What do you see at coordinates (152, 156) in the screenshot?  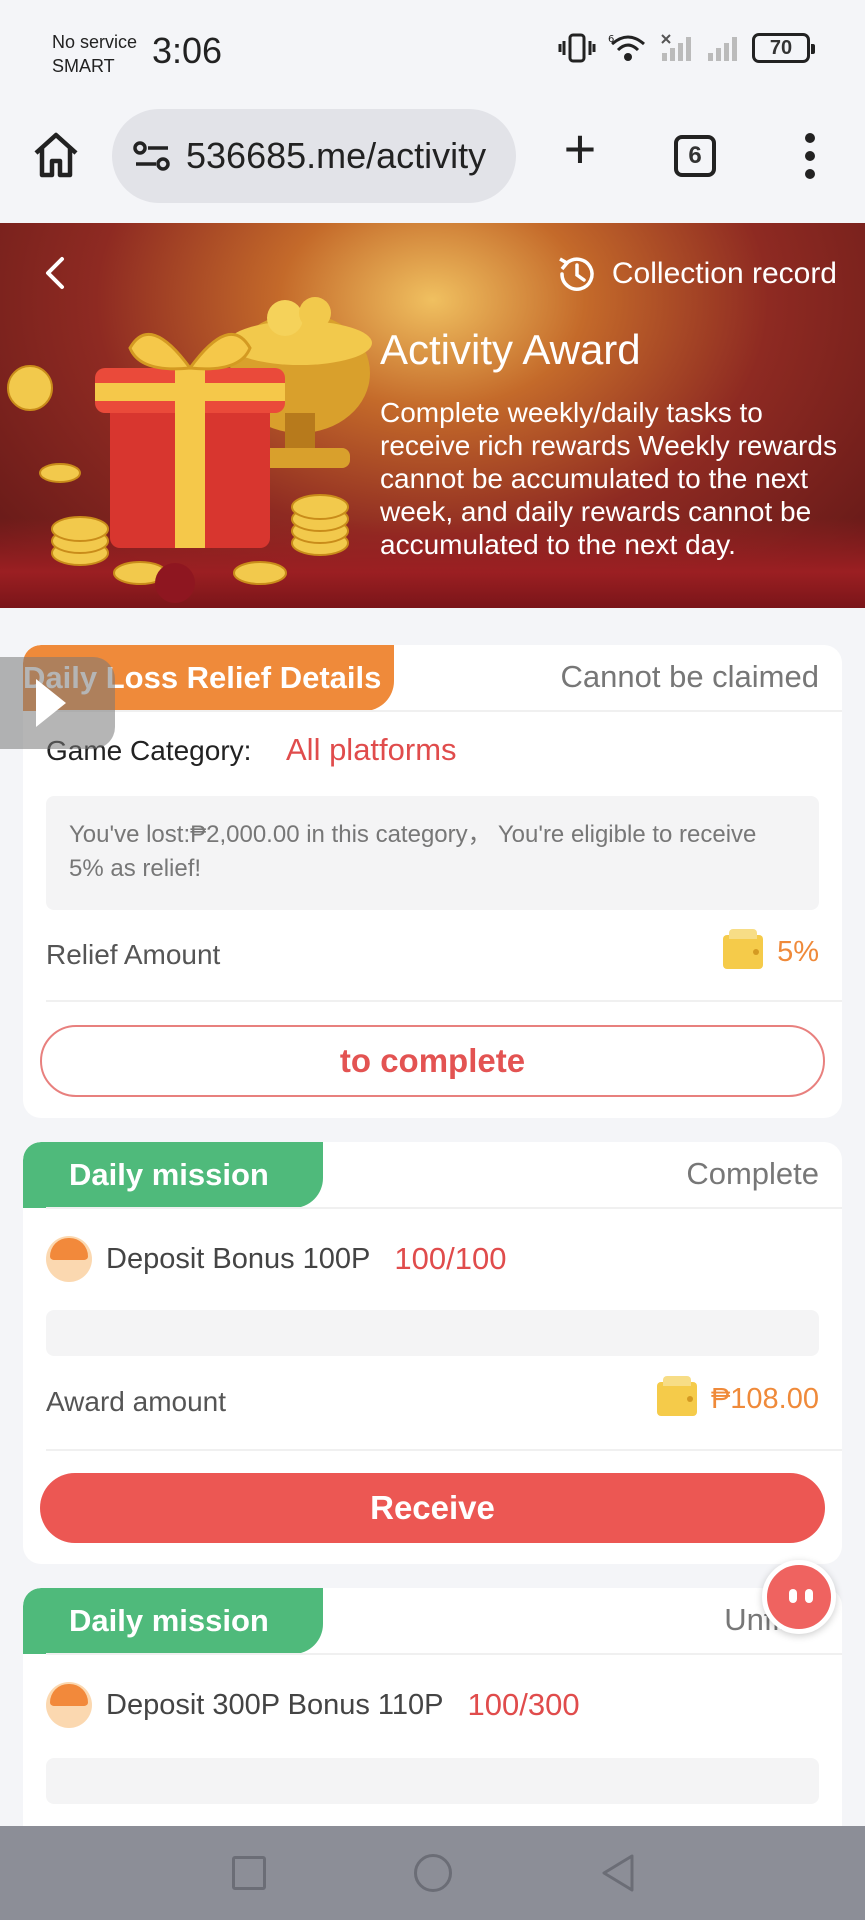 I see `site-settings-icon` at bounding box center [152, 156].